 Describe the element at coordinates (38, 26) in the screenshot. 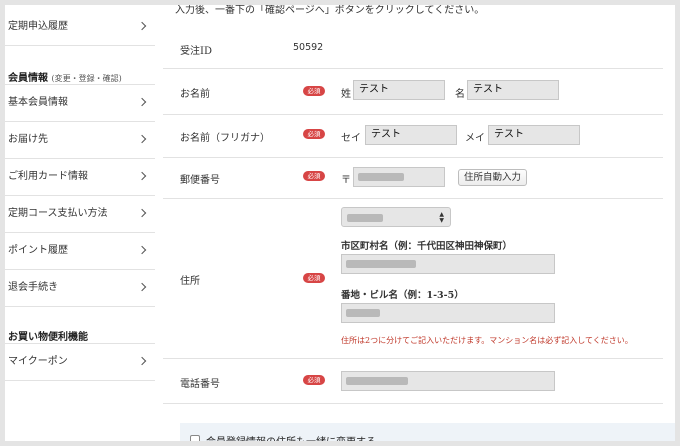

I see `sidebar-item-label: 定期申込履歴` at that location.